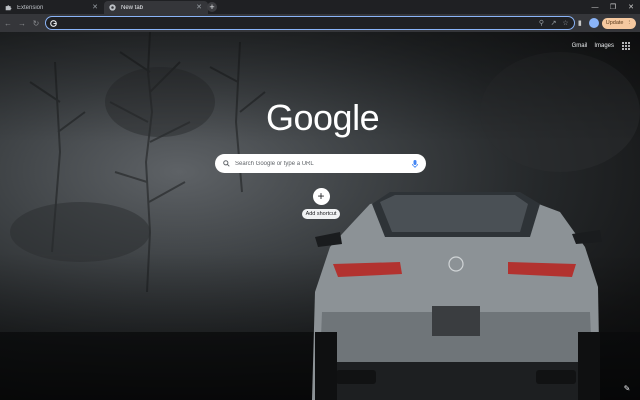 The width and height of the screenshot is (640, 400). Describe the element at coordinates (132, 7) in the screenshot. I see `tab-title: New tab` at that location.